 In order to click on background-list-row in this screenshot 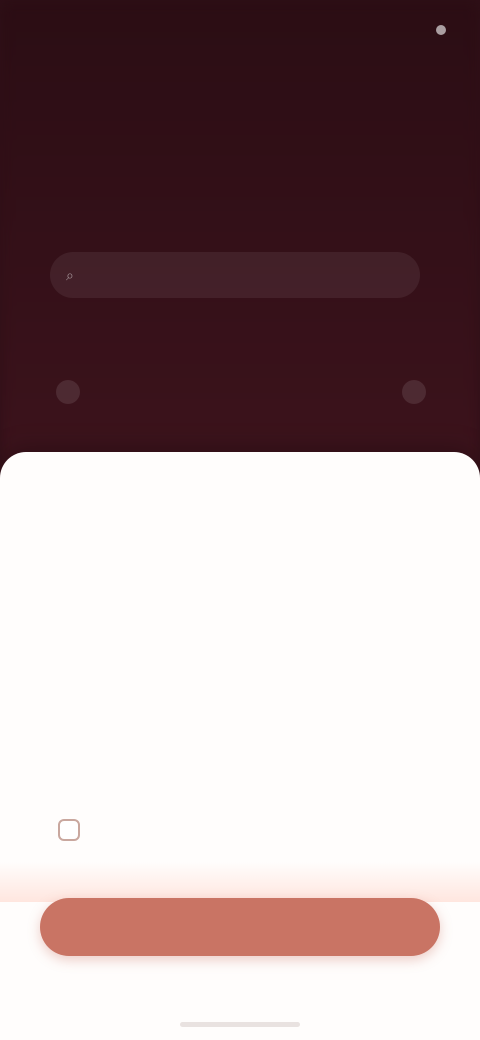, I will do `click(241, 392)`.